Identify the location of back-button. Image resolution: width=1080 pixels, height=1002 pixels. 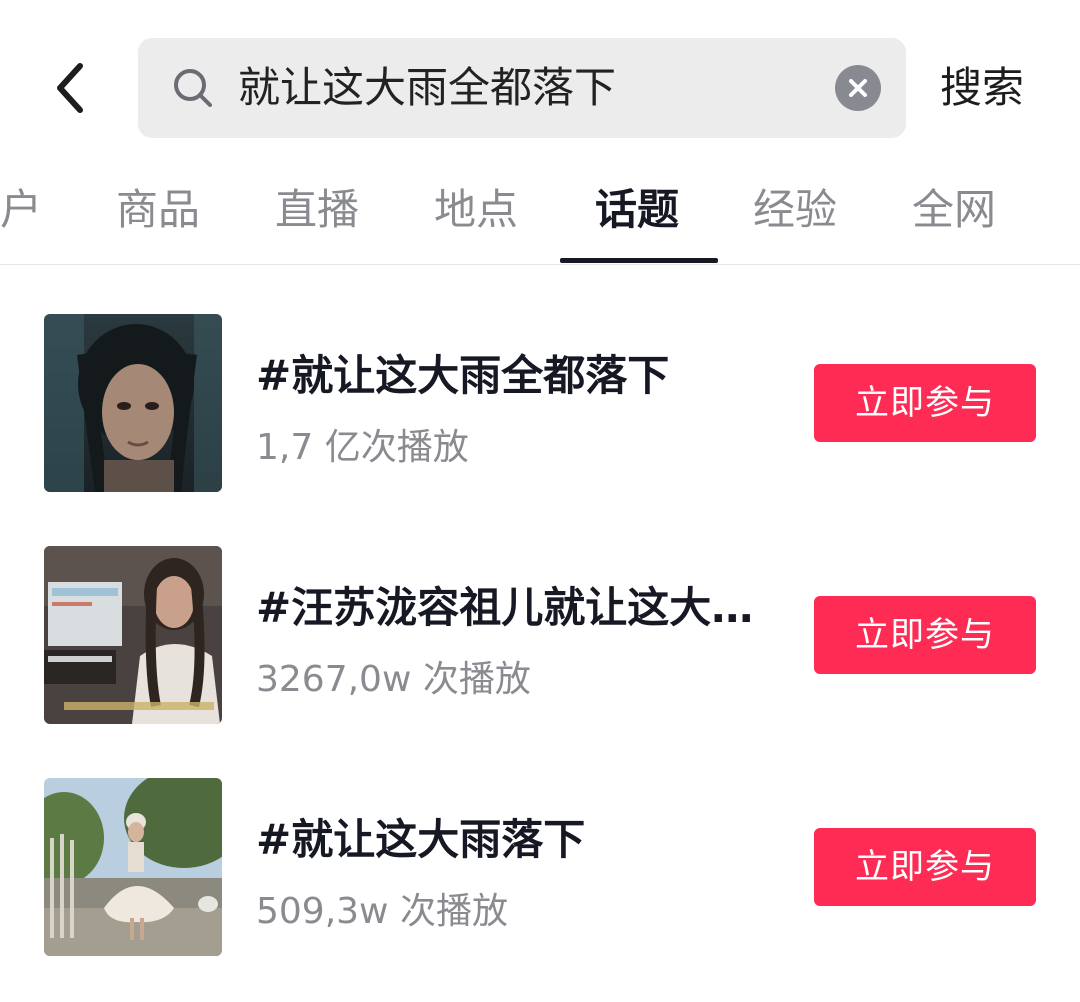
(70, 88).